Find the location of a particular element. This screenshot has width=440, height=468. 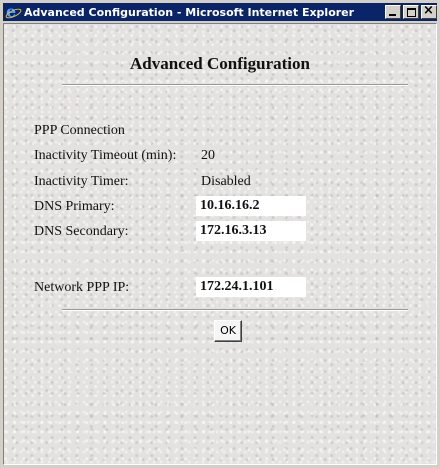

close-icon: × is located at coordinates (428, 10).